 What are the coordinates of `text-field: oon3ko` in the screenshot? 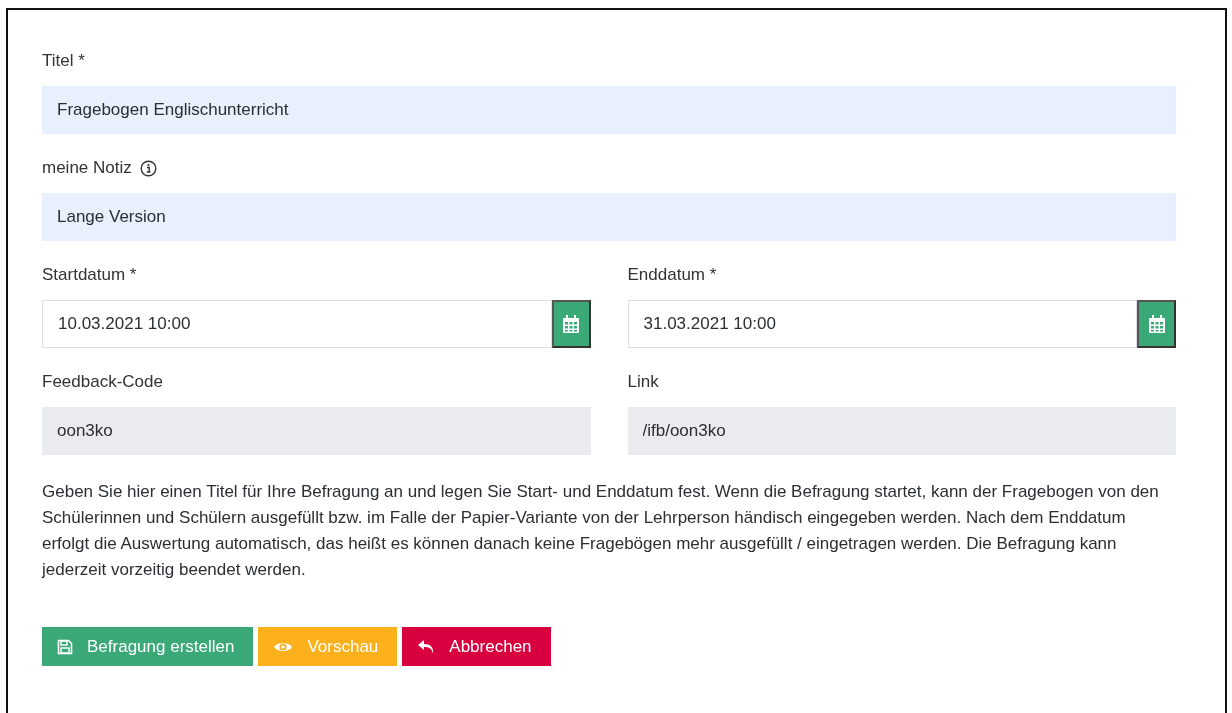 It's located at (316, 431).